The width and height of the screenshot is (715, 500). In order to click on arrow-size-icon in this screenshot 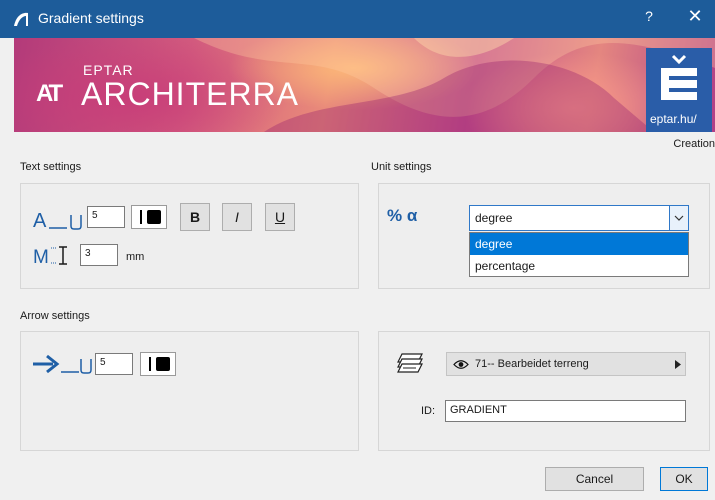, I will do `click(62, 364)`.